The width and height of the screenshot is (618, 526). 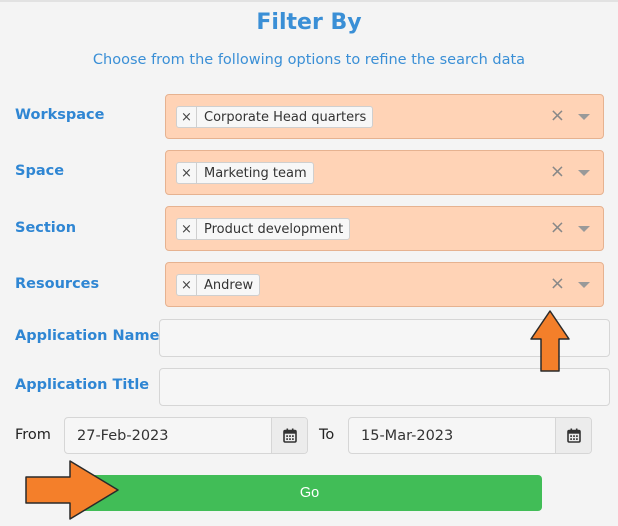 I want to click on space-select: × Marketing team ×, so click(x=384, y=172).